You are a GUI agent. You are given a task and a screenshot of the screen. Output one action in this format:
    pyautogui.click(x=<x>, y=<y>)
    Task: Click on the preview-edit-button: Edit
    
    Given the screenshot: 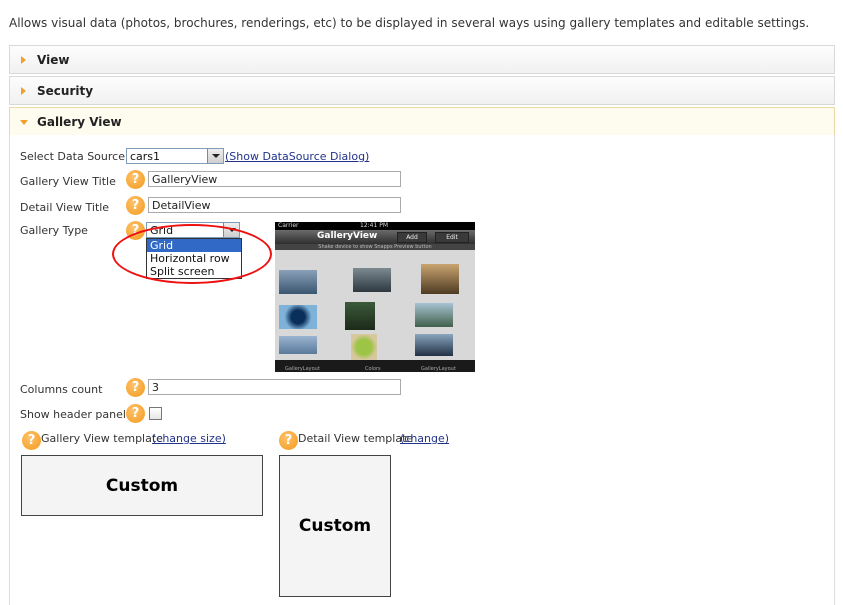 What is the action you would take?
    pyautogui.click(x=452, y=237)
    